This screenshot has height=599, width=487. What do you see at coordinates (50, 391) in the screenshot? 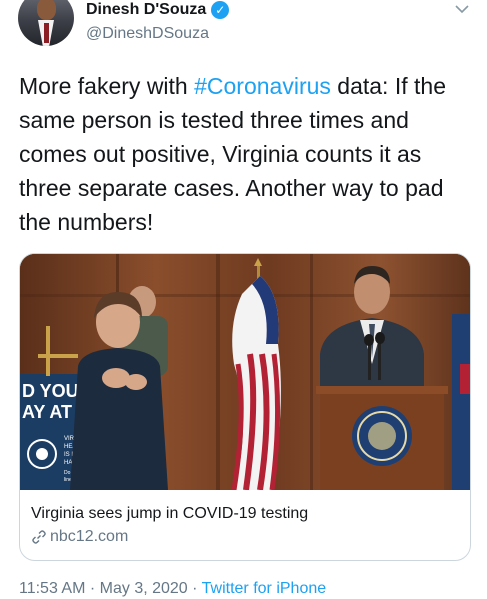
I see `sign-line-1: D YOU` at bounding box center [50, 391].